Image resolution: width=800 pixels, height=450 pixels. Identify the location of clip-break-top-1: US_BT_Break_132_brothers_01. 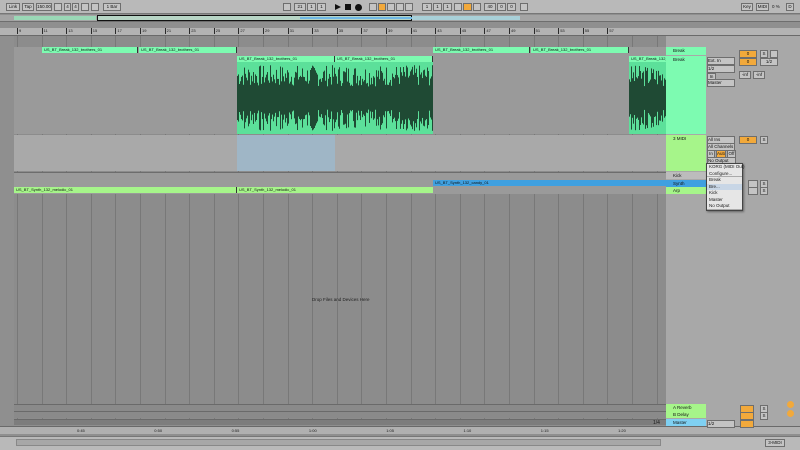
(90, 50).